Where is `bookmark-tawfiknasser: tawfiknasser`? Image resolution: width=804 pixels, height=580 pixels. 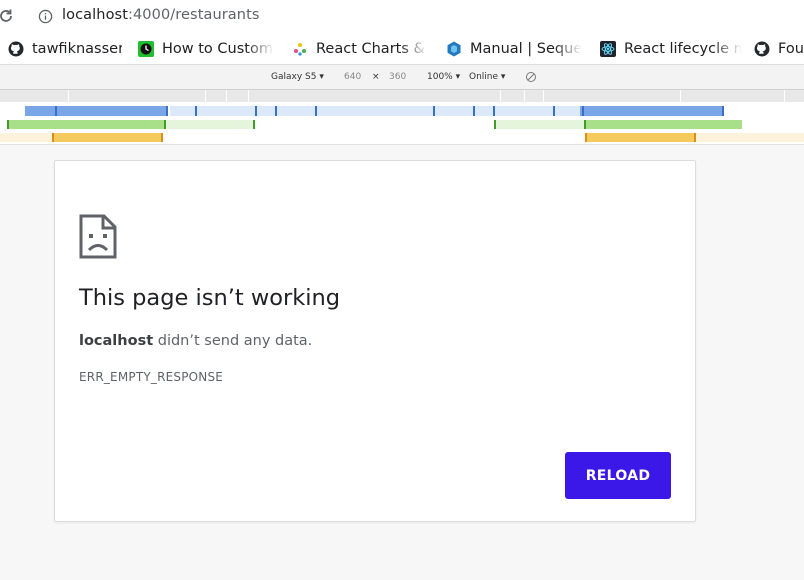 bookmark-tawfiknasser: tawfiknasser is located at coordinates (65, 49).